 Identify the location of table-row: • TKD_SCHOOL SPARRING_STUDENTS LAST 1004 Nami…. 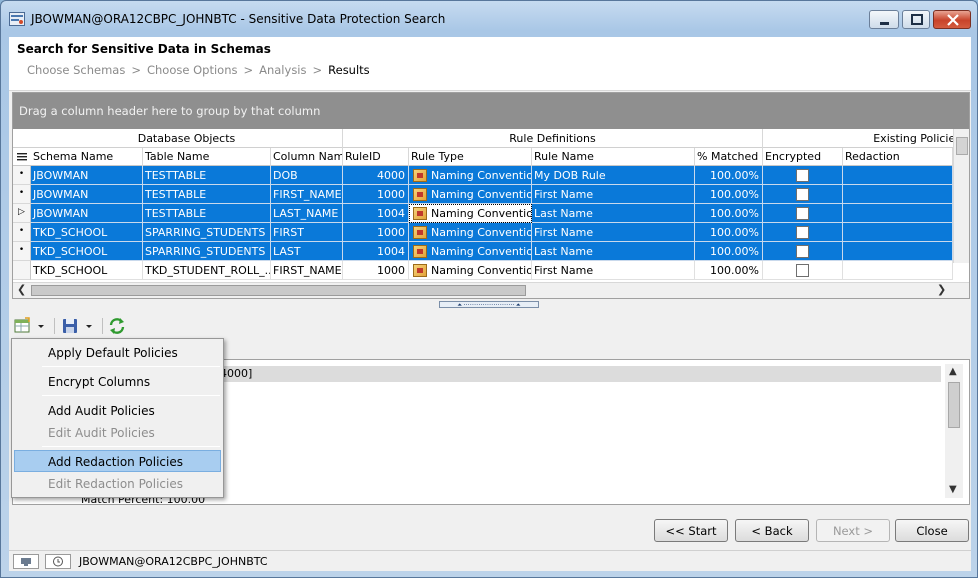
(483, 251).